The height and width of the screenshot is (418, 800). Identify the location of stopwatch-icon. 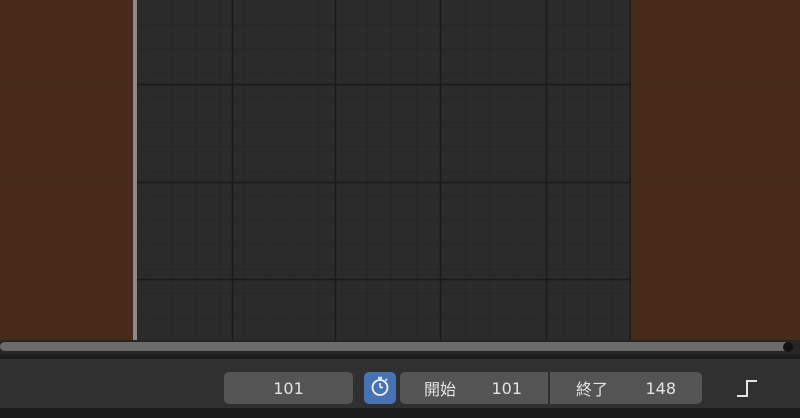
(380, 388).